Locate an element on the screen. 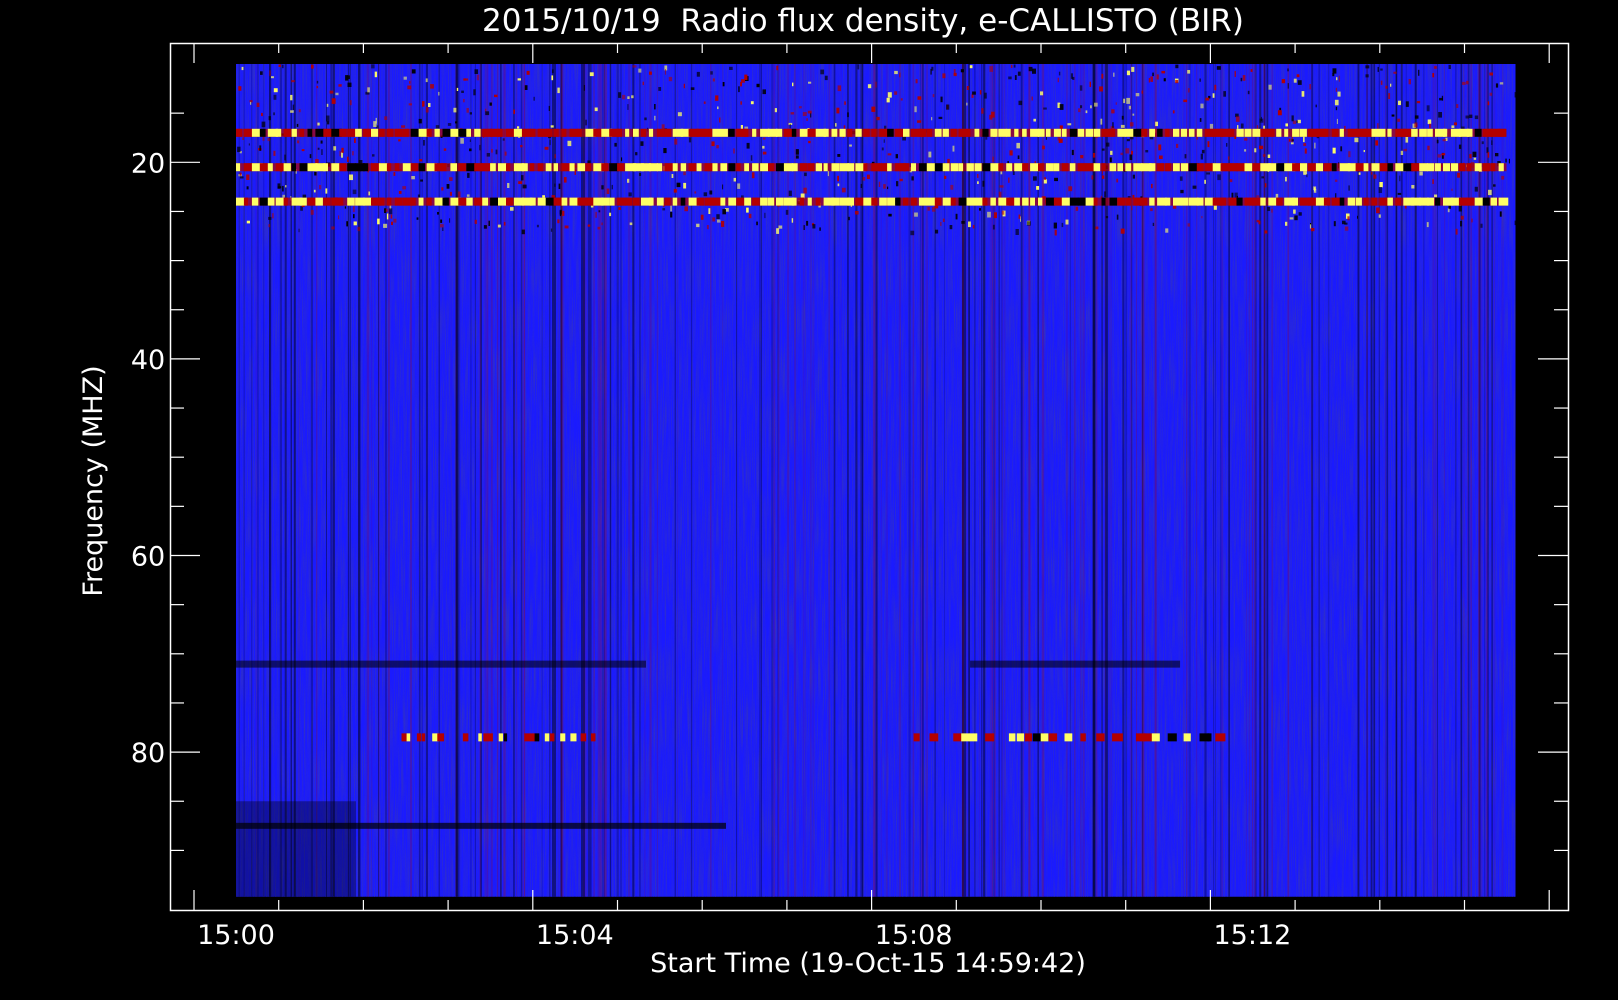 The height and width of the screenshot is (1000, 1618). interference-band is located at coordinates (1069, 737).